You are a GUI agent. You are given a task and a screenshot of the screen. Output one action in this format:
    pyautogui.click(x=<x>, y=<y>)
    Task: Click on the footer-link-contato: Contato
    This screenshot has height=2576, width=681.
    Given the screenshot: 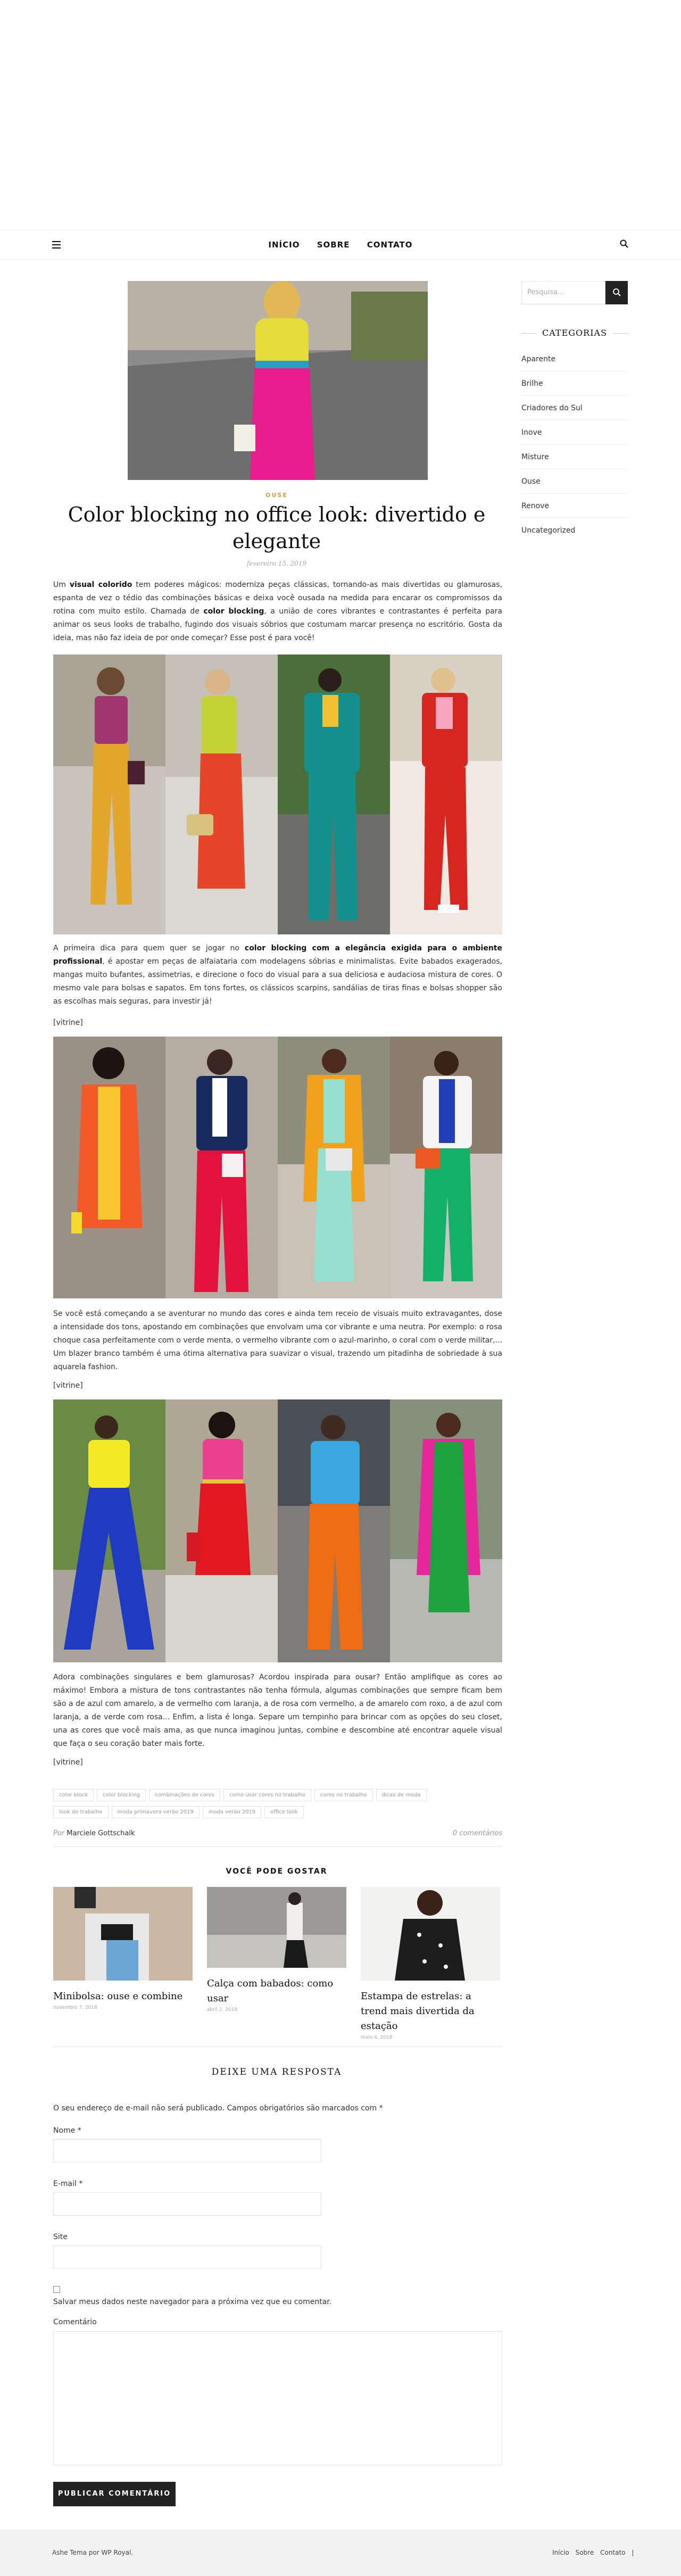 What is the action you would take?
    pyautogui.click(x=612, y=2552)
    